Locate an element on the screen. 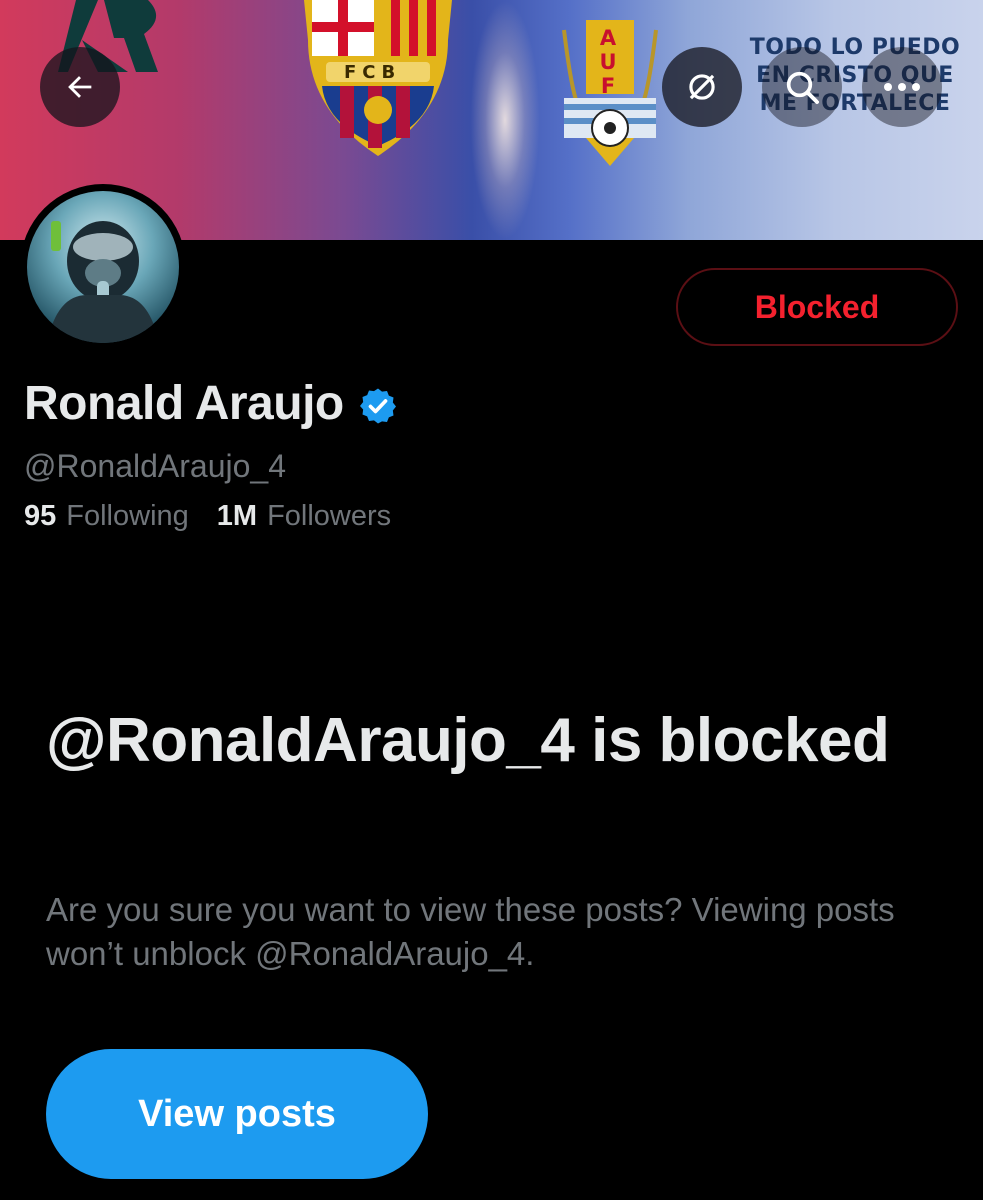  auf-crest-label: AUF is located at coordinates (608, 62).